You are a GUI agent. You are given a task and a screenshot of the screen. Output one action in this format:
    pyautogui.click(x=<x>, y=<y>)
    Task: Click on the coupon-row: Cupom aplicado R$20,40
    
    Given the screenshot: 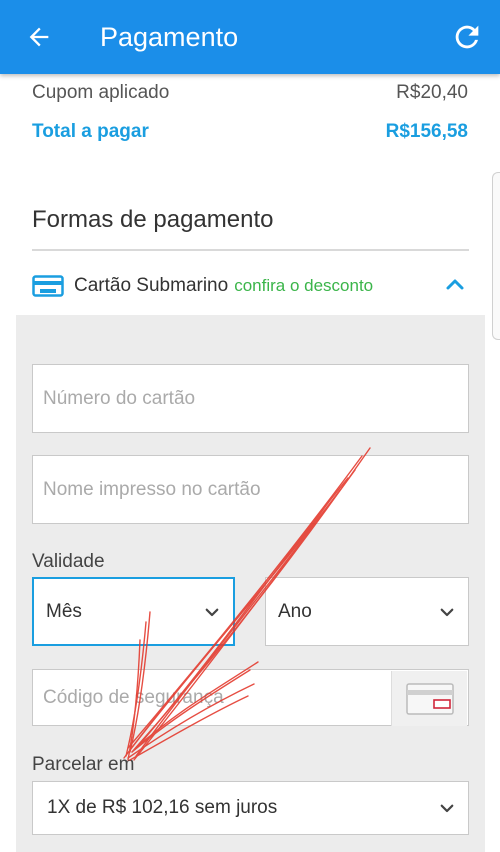 What is the action you would take?
    pyautogui.click(x=250, y=93)
    